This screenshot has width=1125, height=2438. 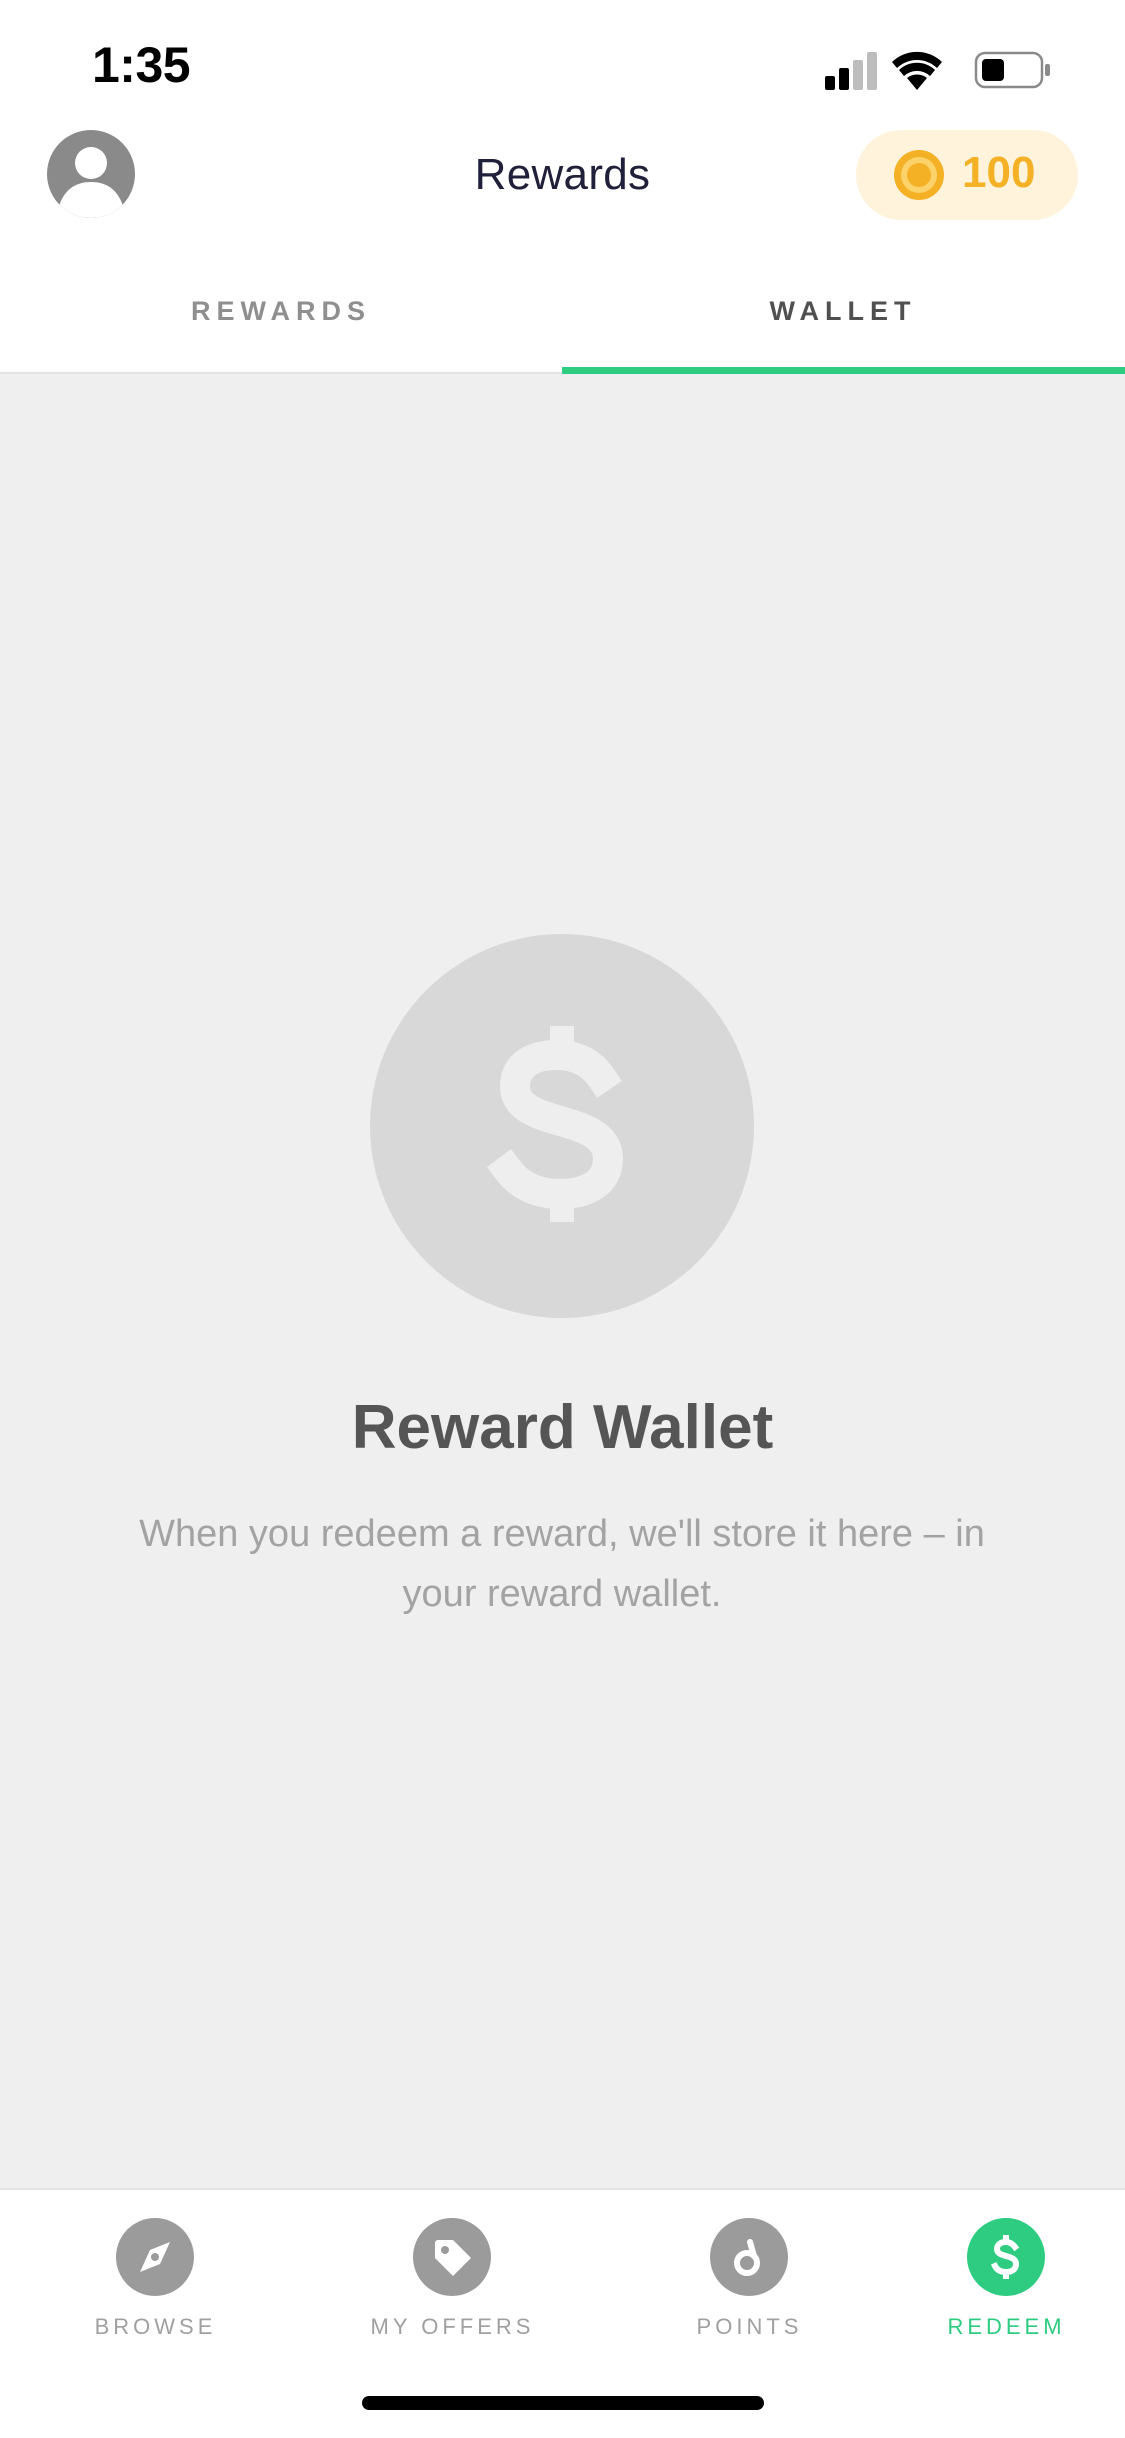 What do you see at coordinates (563, 2403) in the screenshot?
I see `home-indicator` at bounding box center [563, 2403].